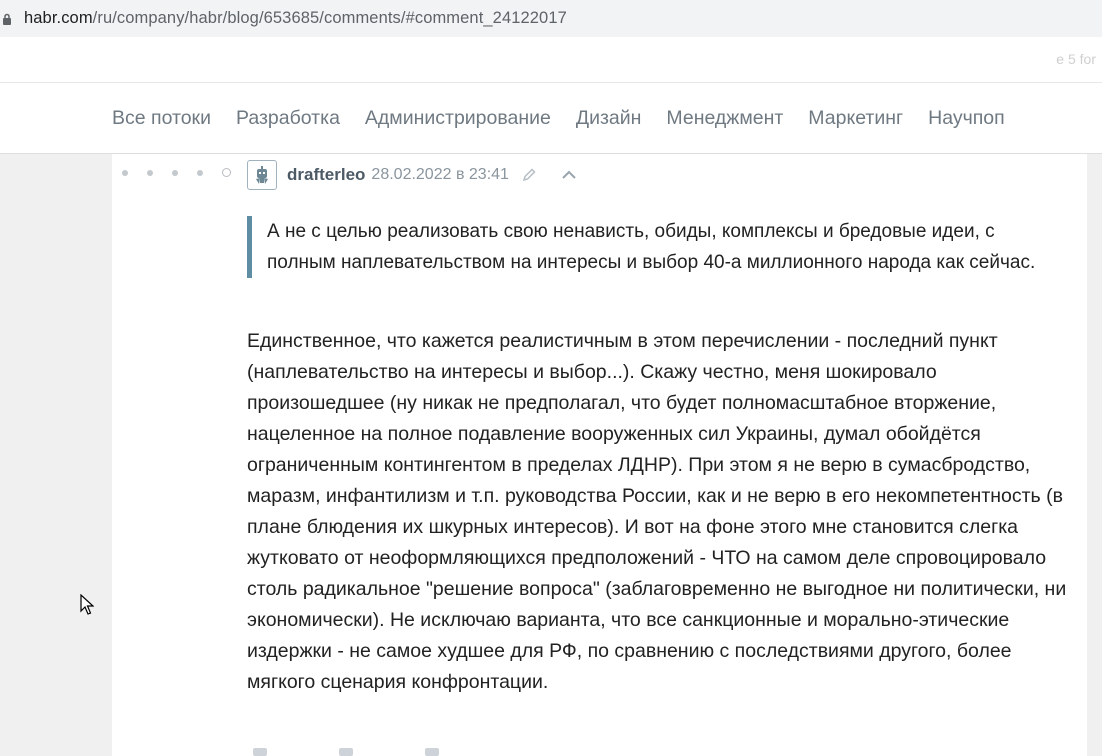 The width and height of the screenshot is (1102, 756). What do you see at coordinates (440, 175) in the screenshot?
I see `comment-timestamp: 28.02.2022 в 23:41` at bounding box center [440, 175].